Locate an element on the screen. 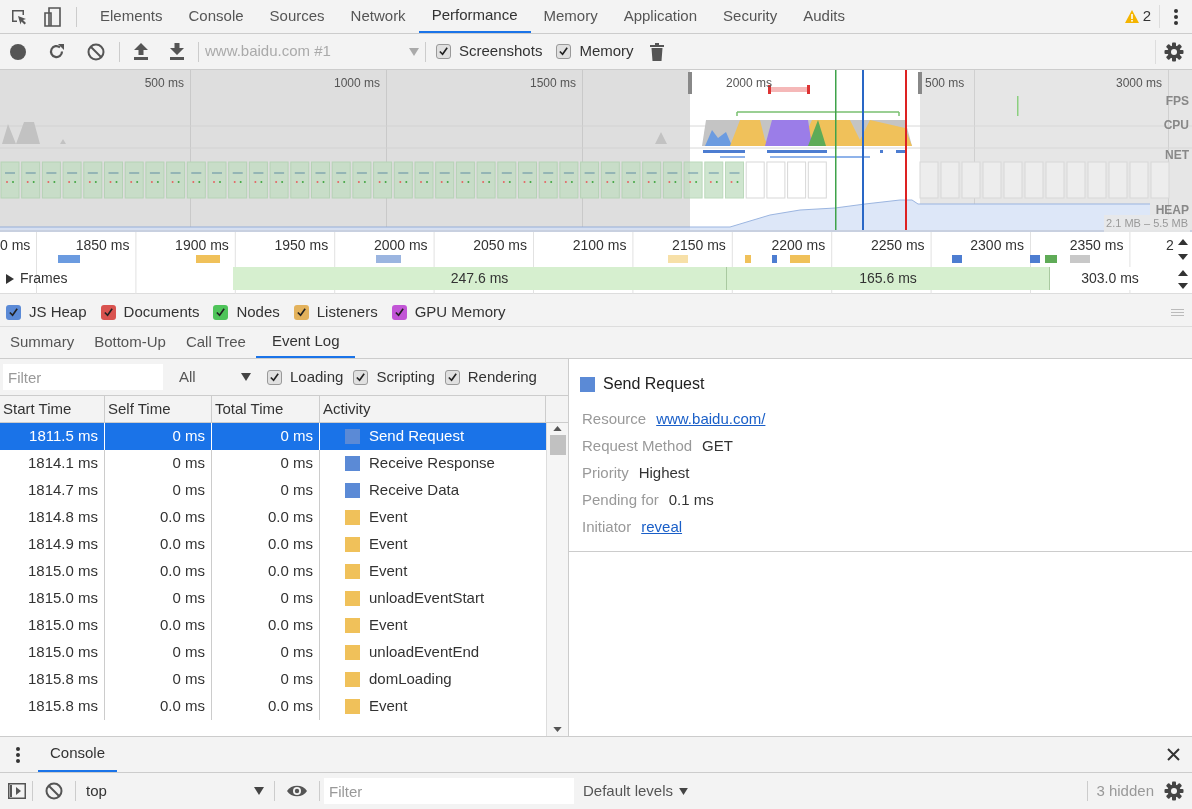  tick-label: 2150 ms is located at coordinates (699, 245).